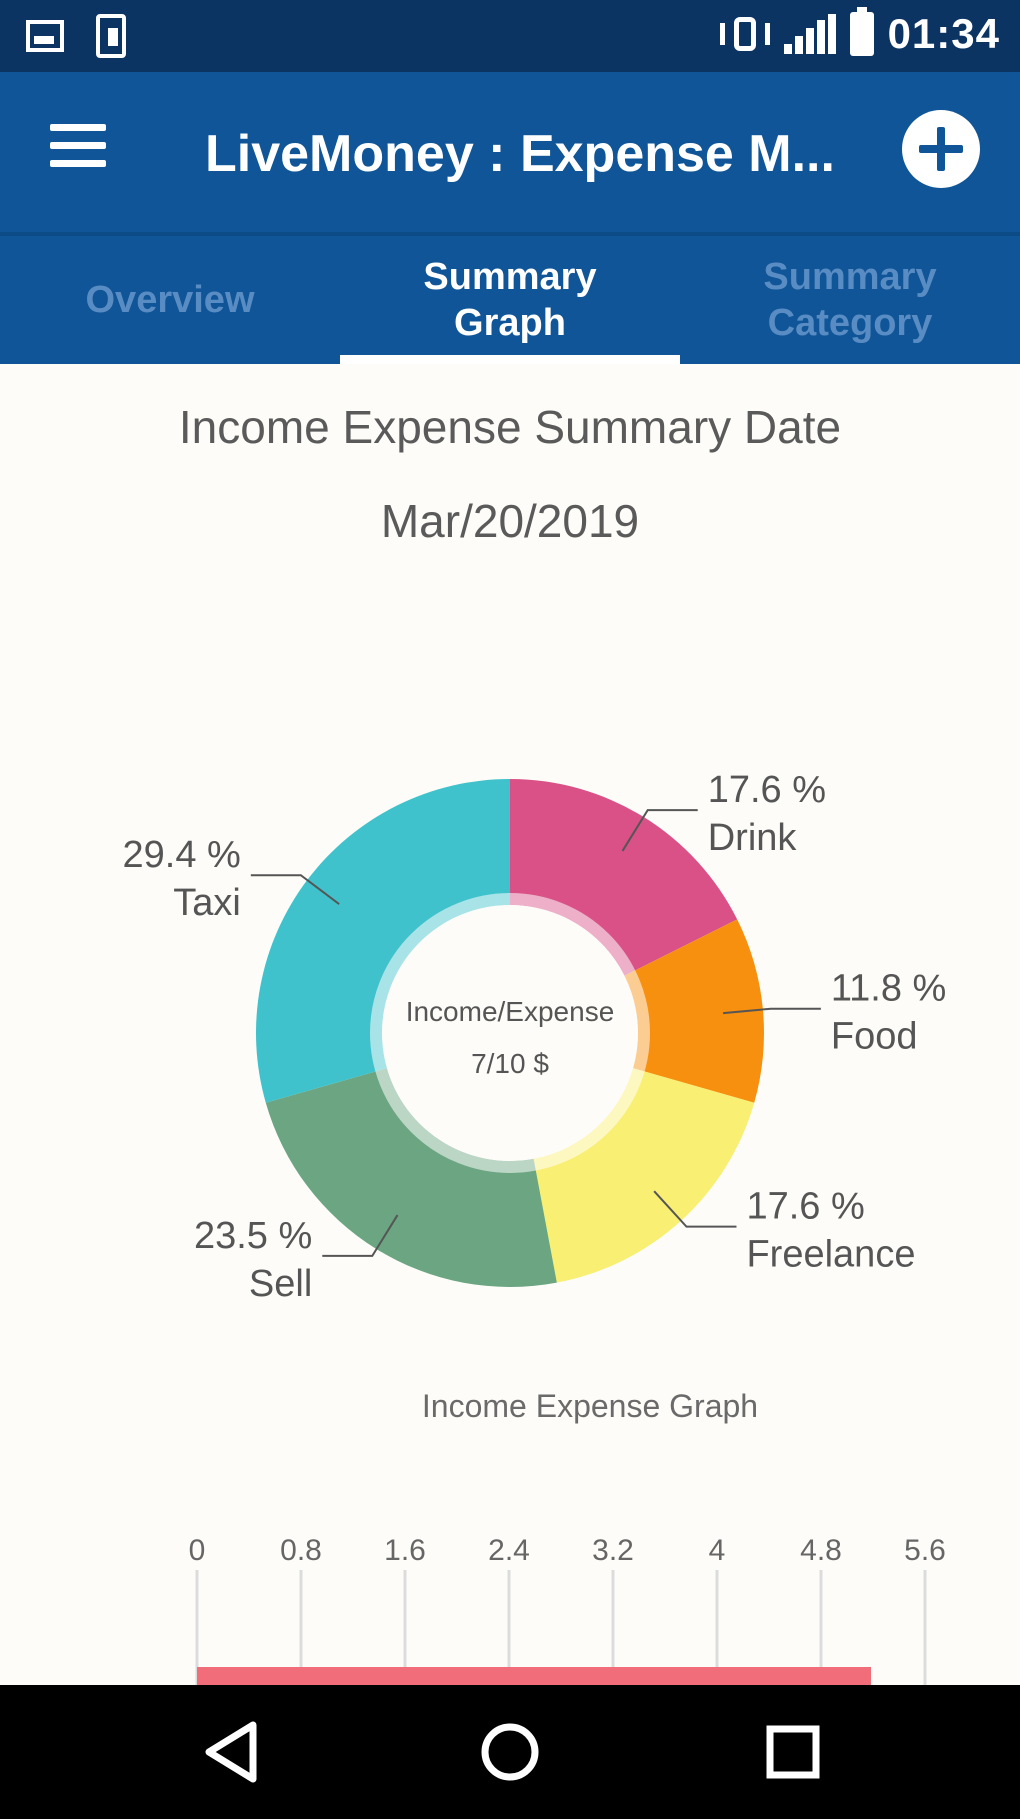 This screenshot has height=1819, width=1020. I want to click on x-tick-label: 2.4, so click(509, 1550).